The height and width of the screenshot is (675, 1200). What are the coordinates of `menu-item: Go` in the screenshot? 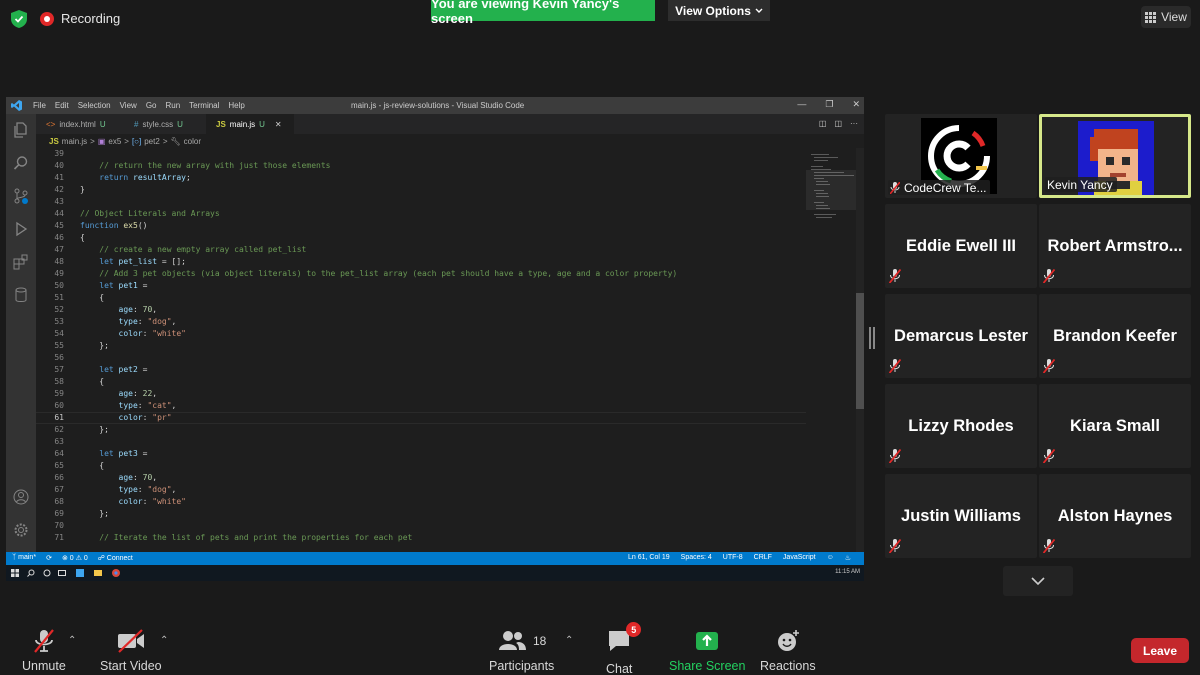 It's located at (151, 105).